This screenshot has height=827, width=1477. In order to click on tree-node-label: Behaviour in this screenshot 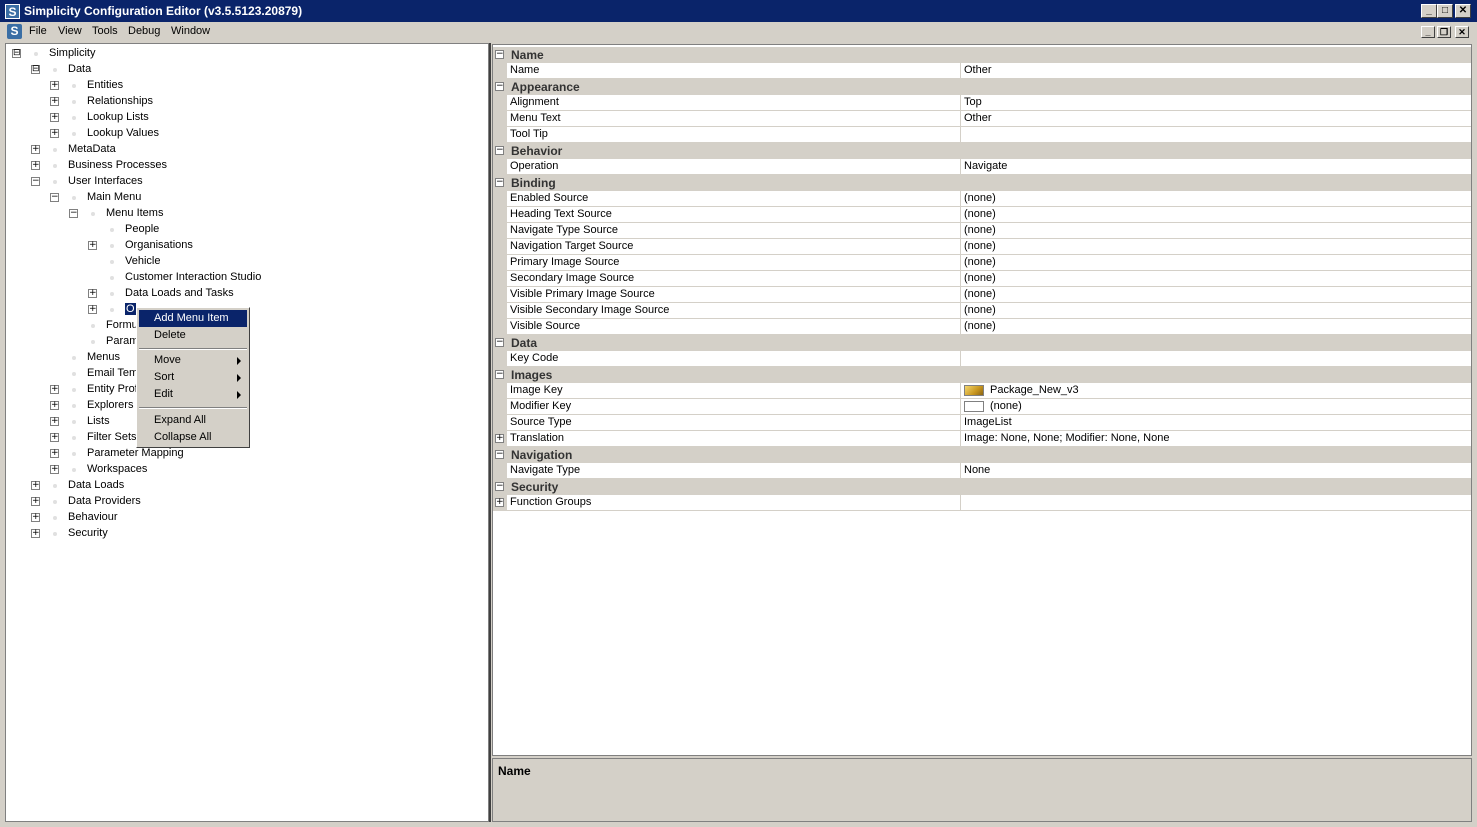, I will do `click(93, 517)`.